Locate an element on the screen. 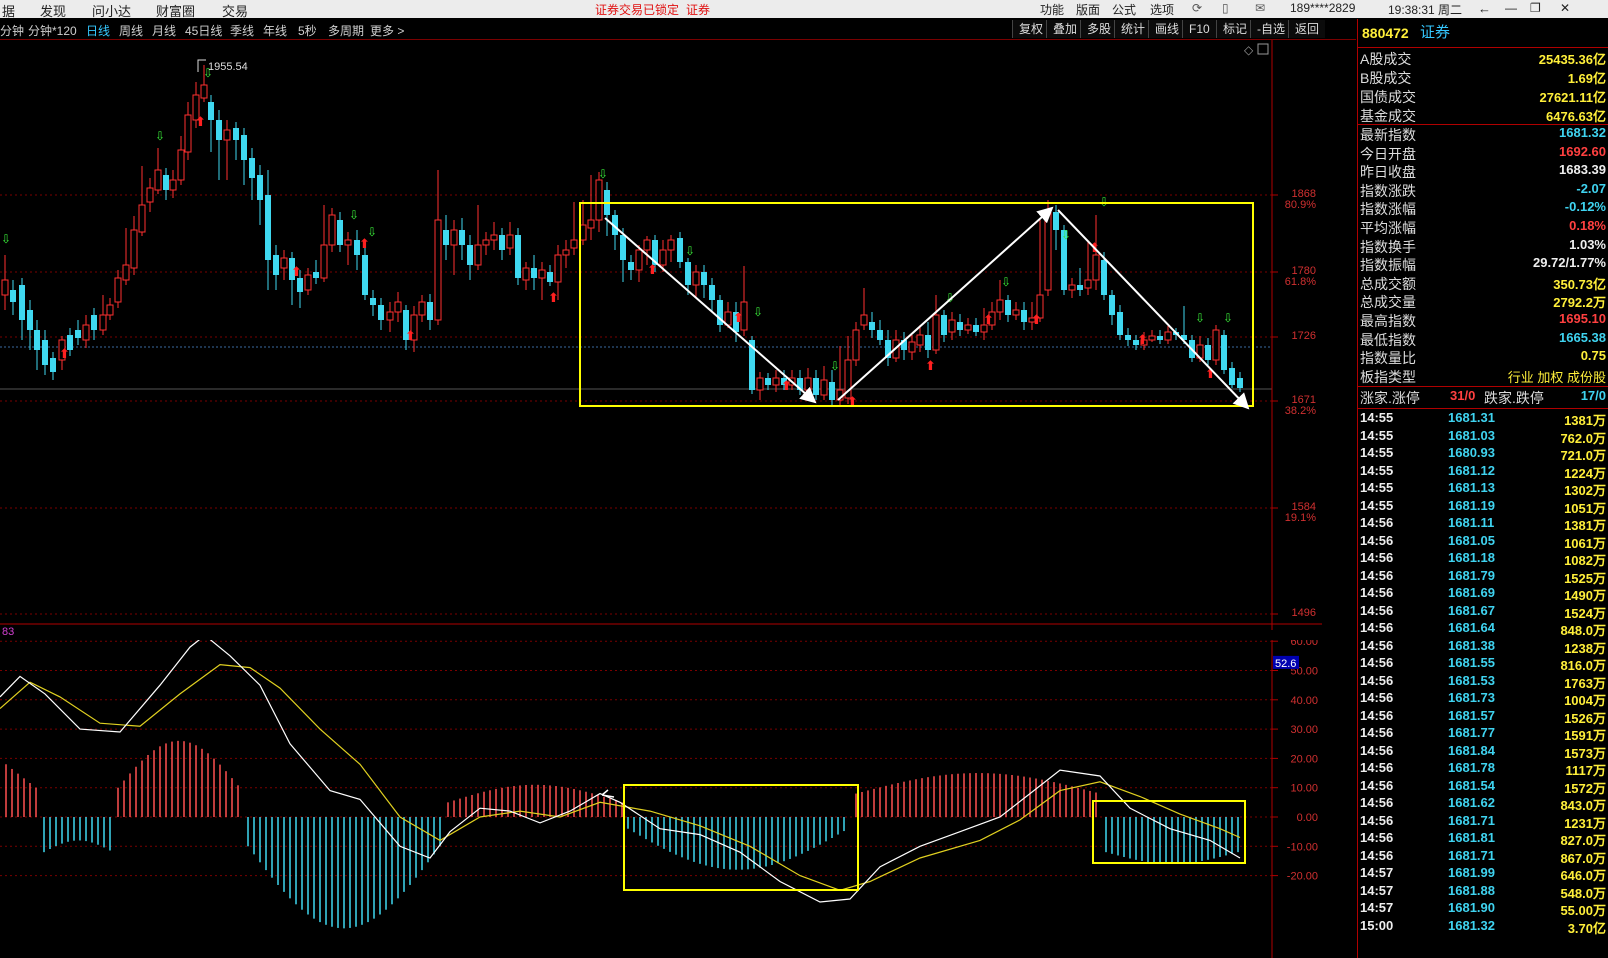  market-row: 国债成交 27621.11亿 is located at coordinates (1483, 96).